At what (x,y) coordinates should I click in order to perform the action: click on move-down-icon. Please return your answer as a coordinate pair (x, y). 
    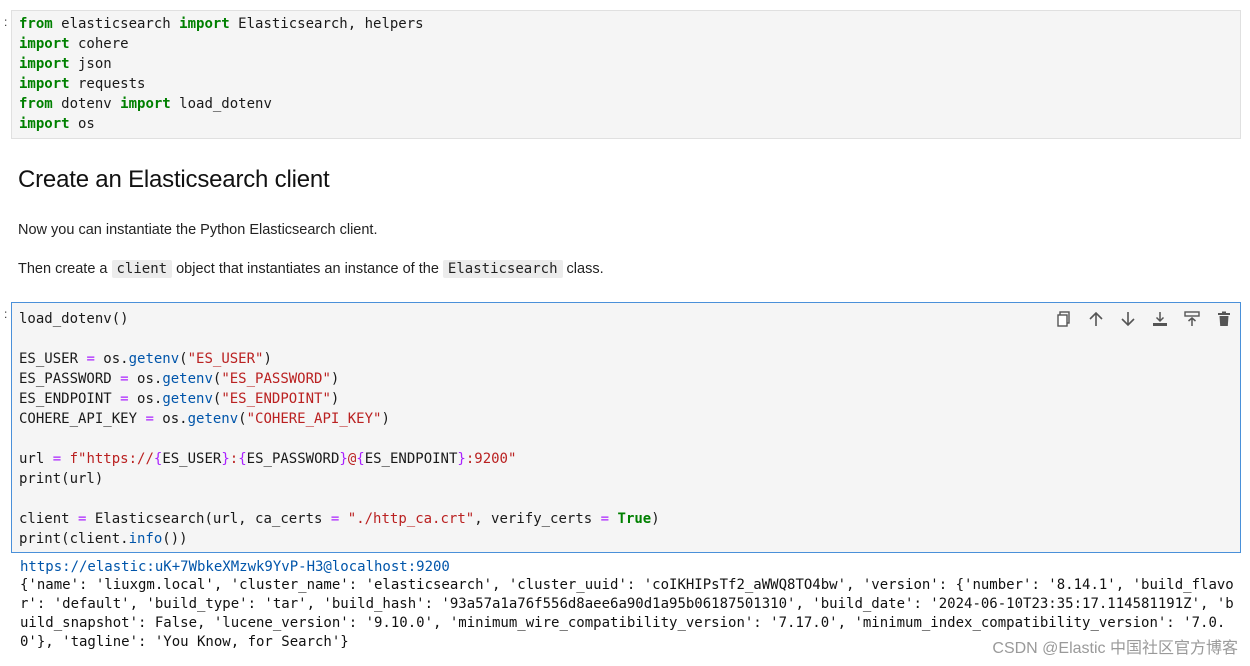
    Looking at the image, I should click on (1128, 319).